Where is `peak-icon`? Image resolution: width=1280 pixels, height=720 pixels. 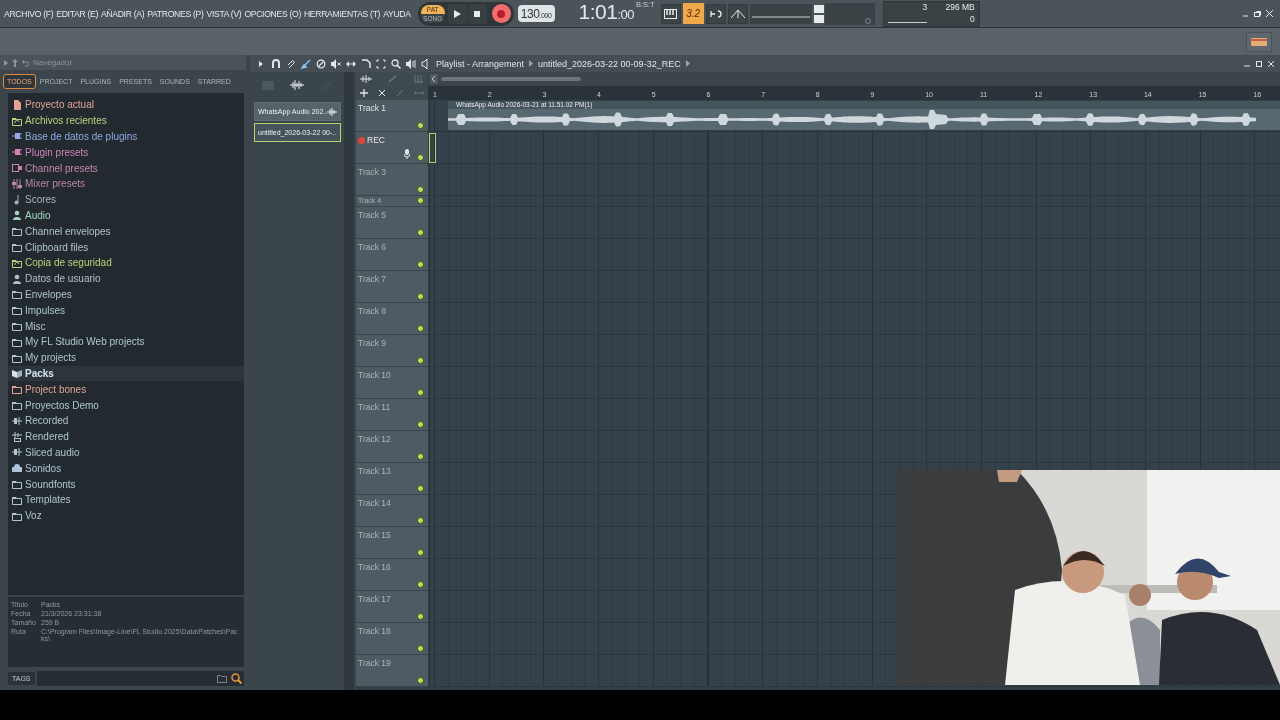
peak-icon is located at coordinates (737, 13).